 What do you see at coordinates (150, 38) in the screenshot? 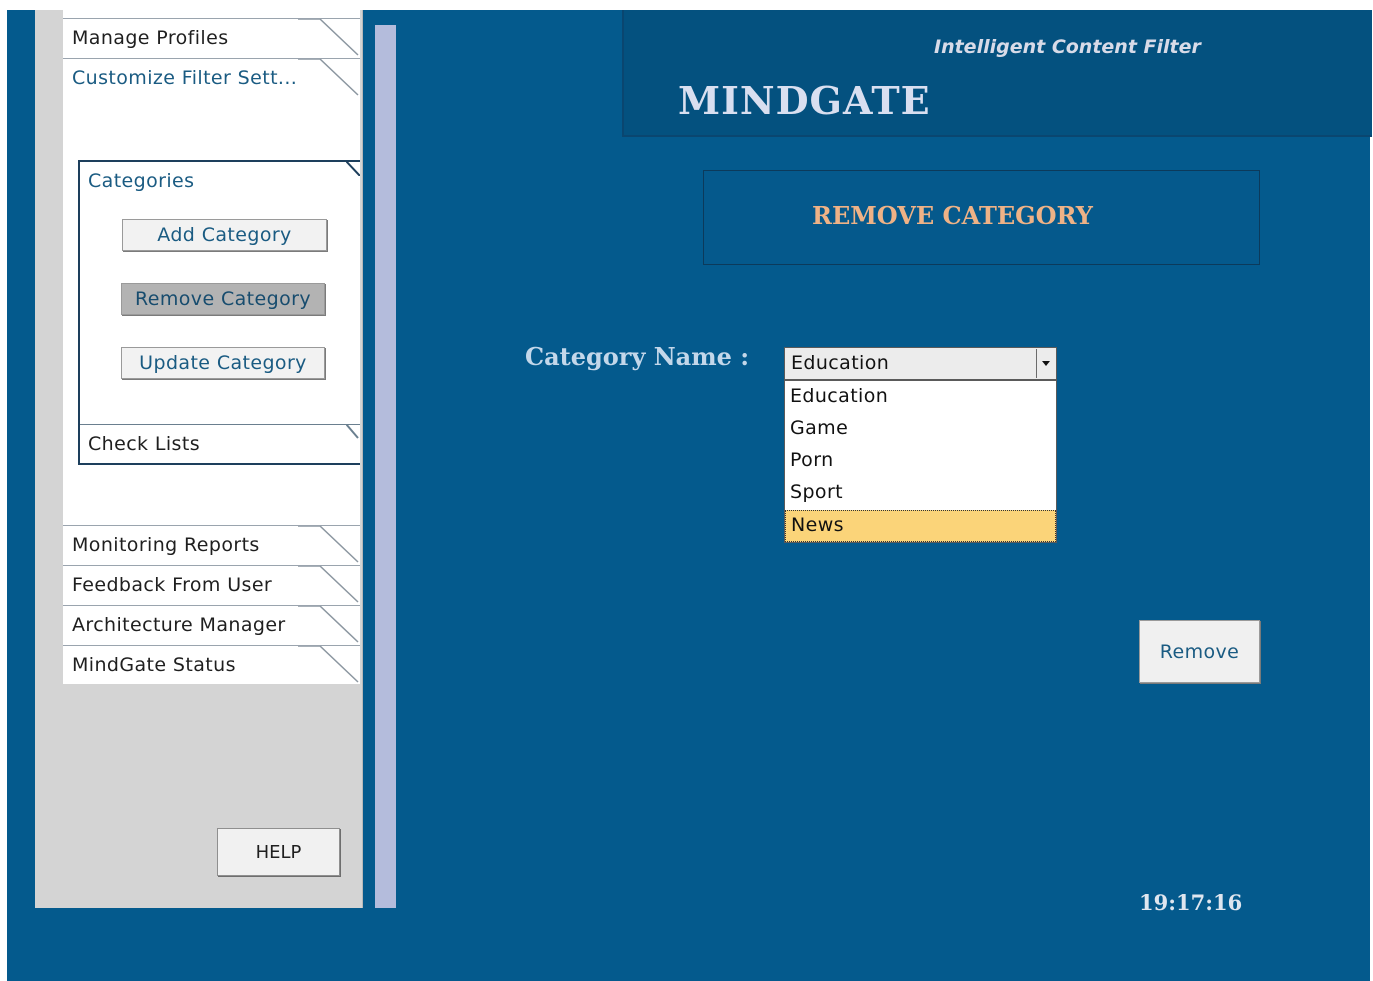
I see `tab-label: Manage Profiles` at bounding box center [150, 38].